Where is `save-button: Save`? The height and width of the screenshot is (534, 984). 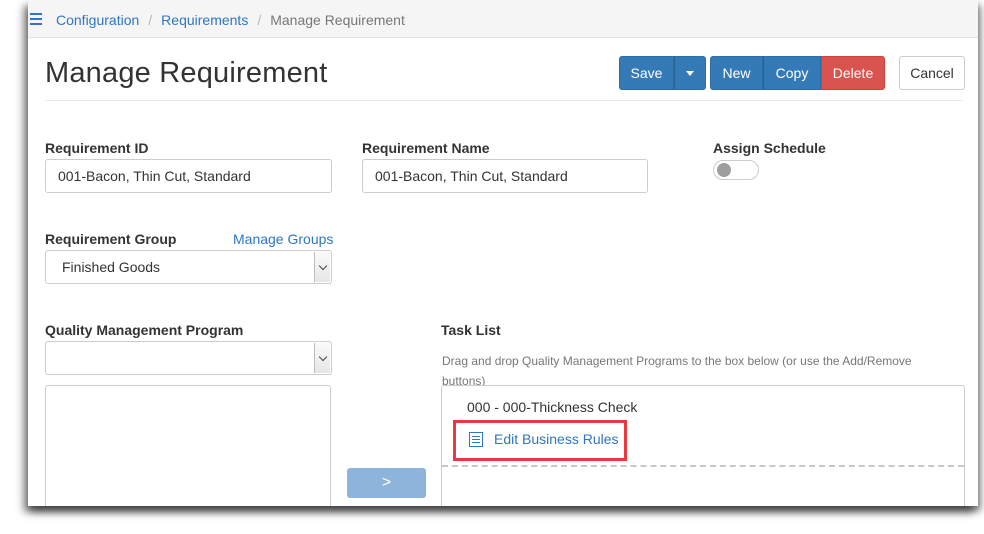
save-button: Save is located at coordinates (646, 73).